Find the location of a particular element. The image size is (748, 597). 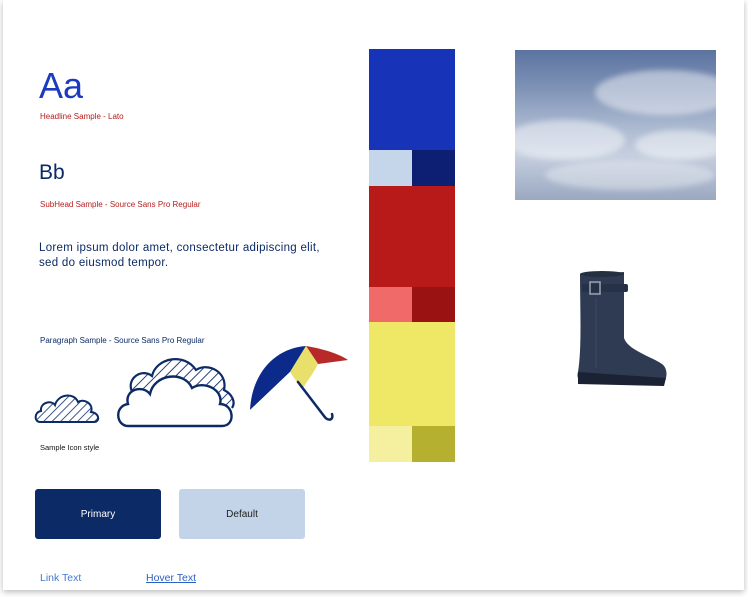

swatch-yellow is located at coordinates (412, 374).